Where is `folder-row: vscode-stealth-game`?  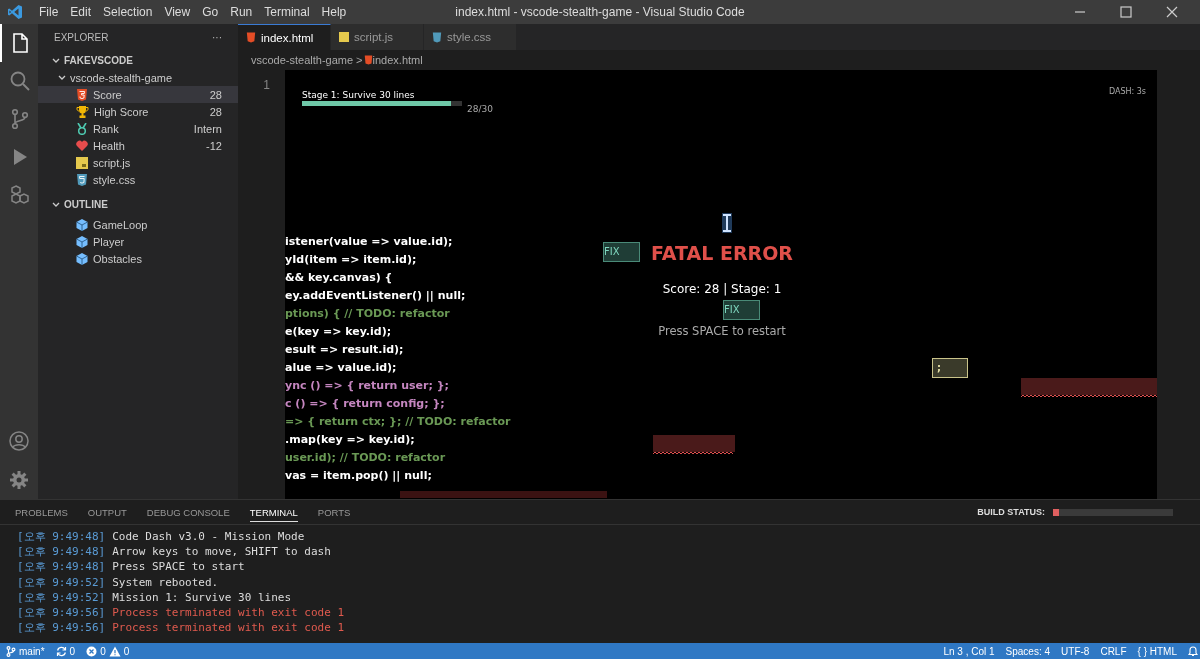 folder-row: vscode-stealth-game is located at coordinates (138, 77).